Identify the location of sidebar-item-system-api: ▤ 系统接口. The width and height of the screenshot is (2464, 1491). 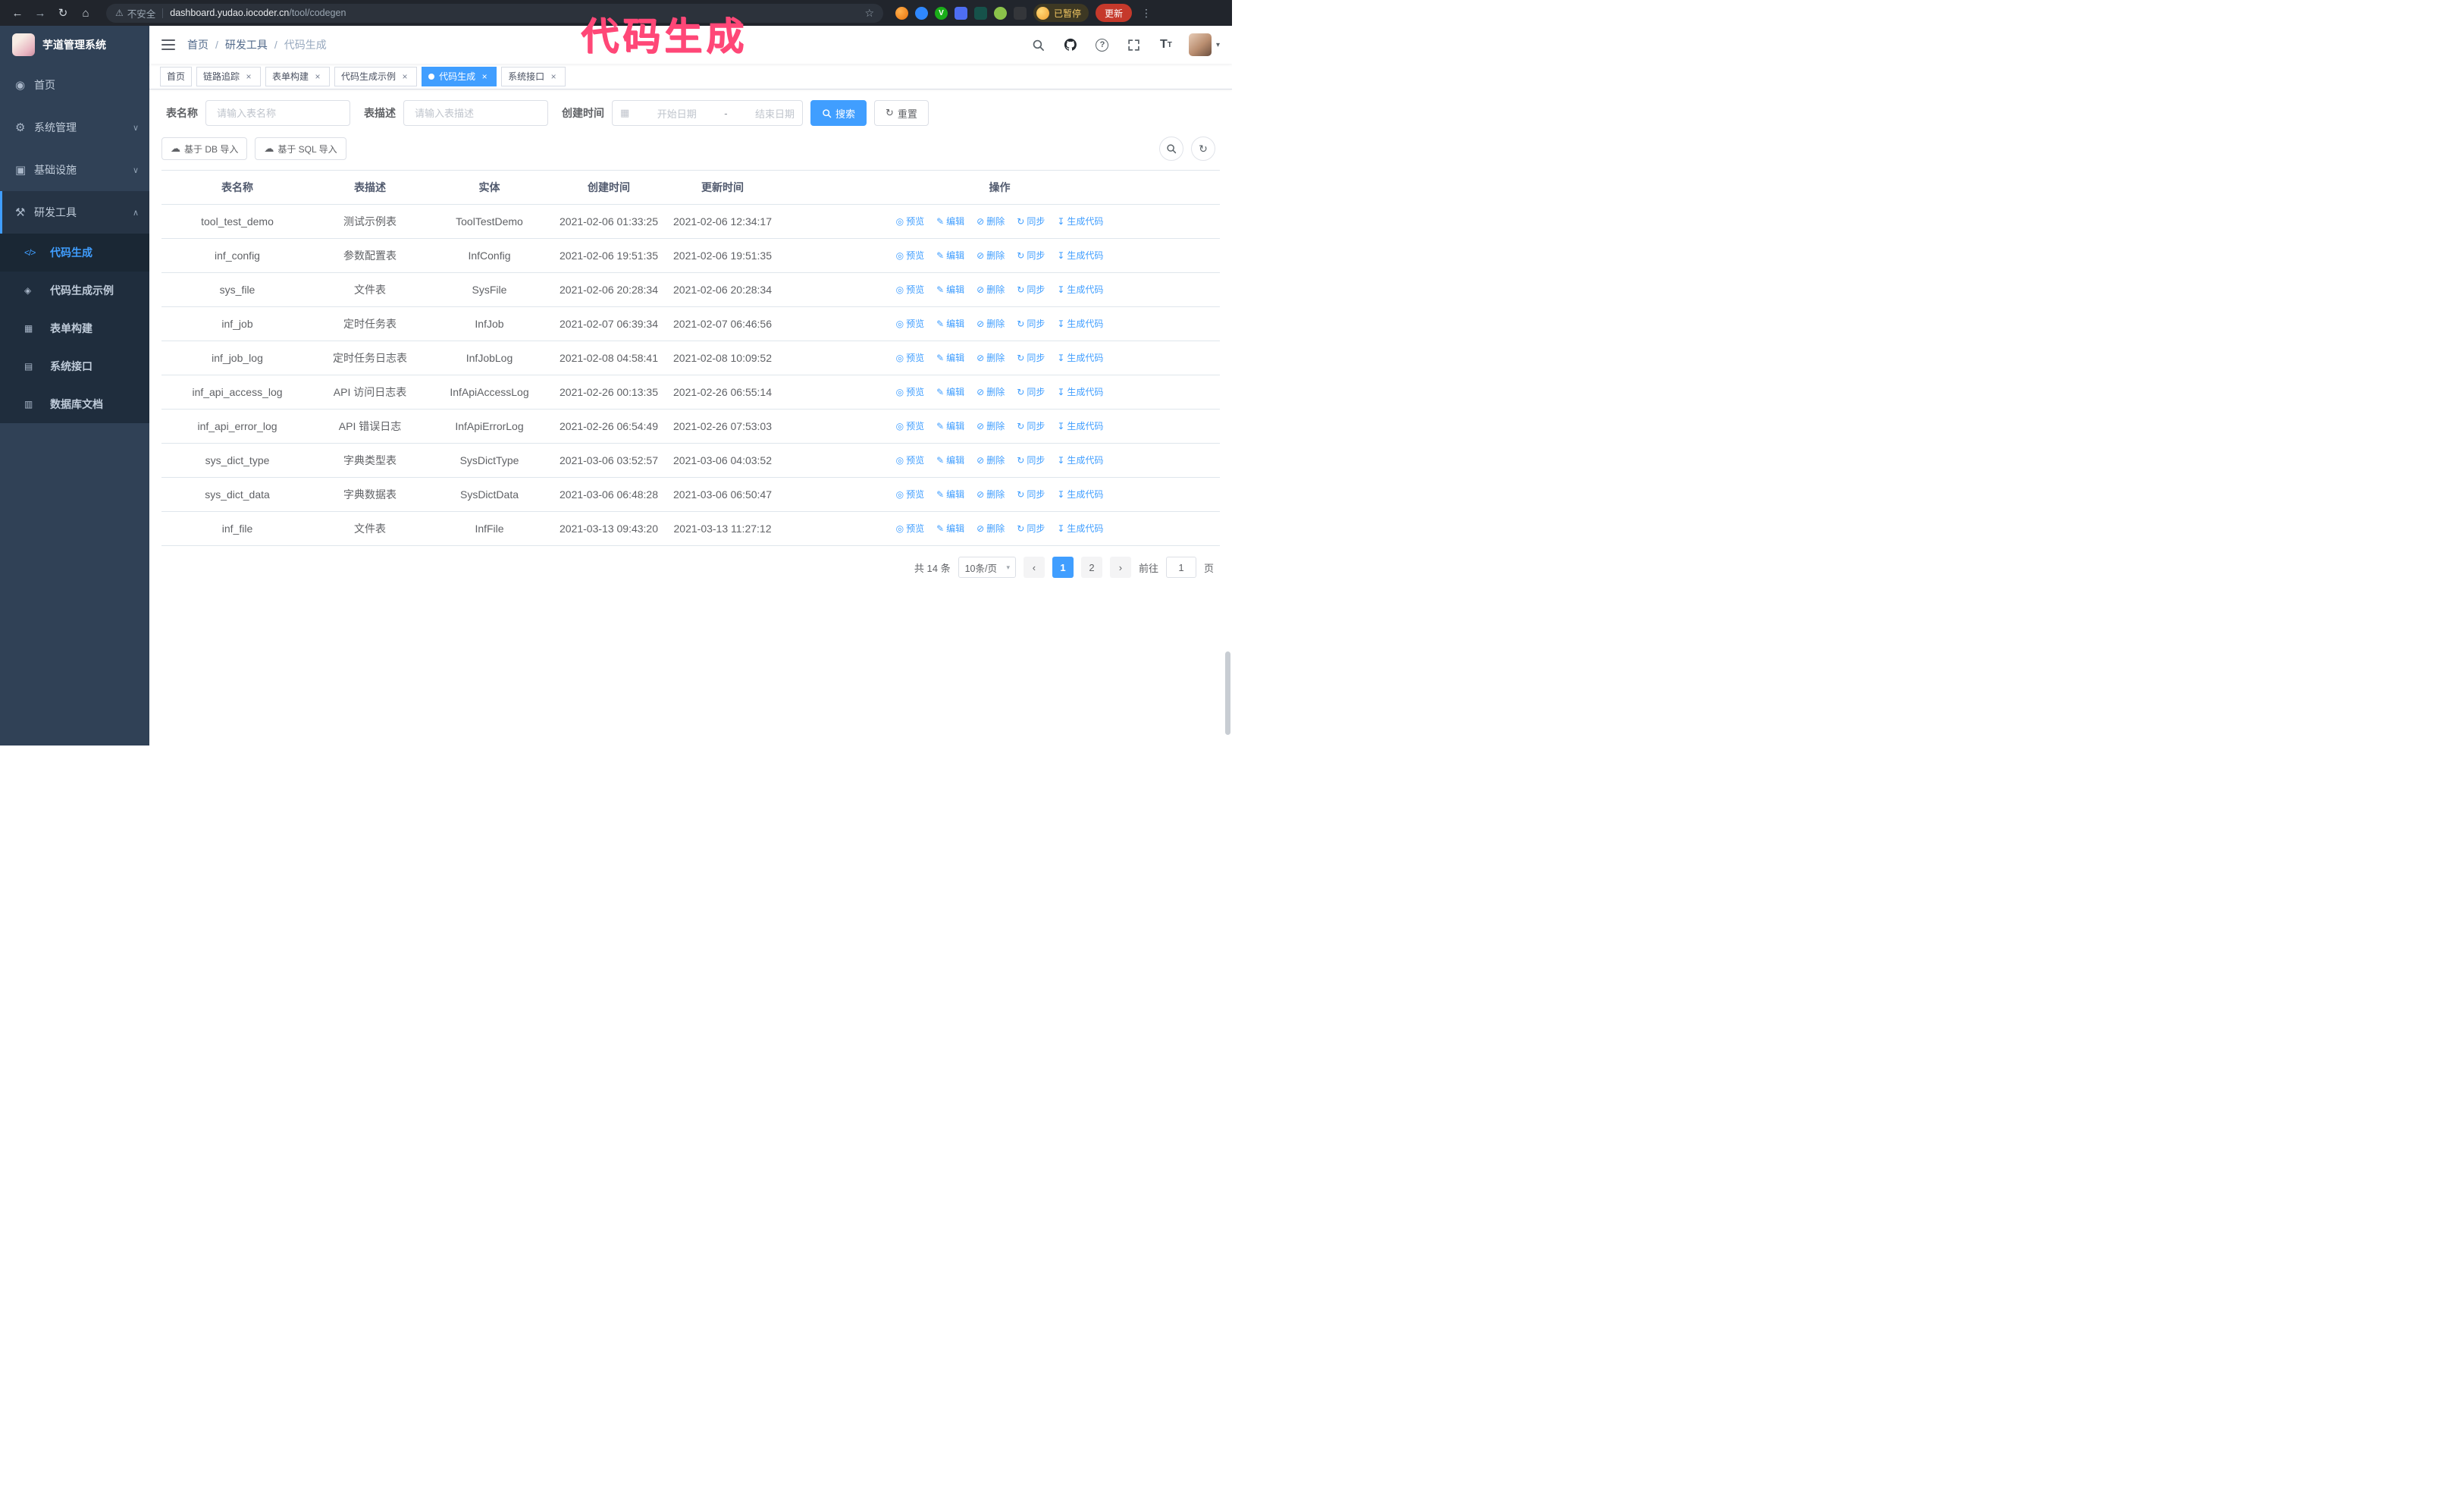
(74, 366).